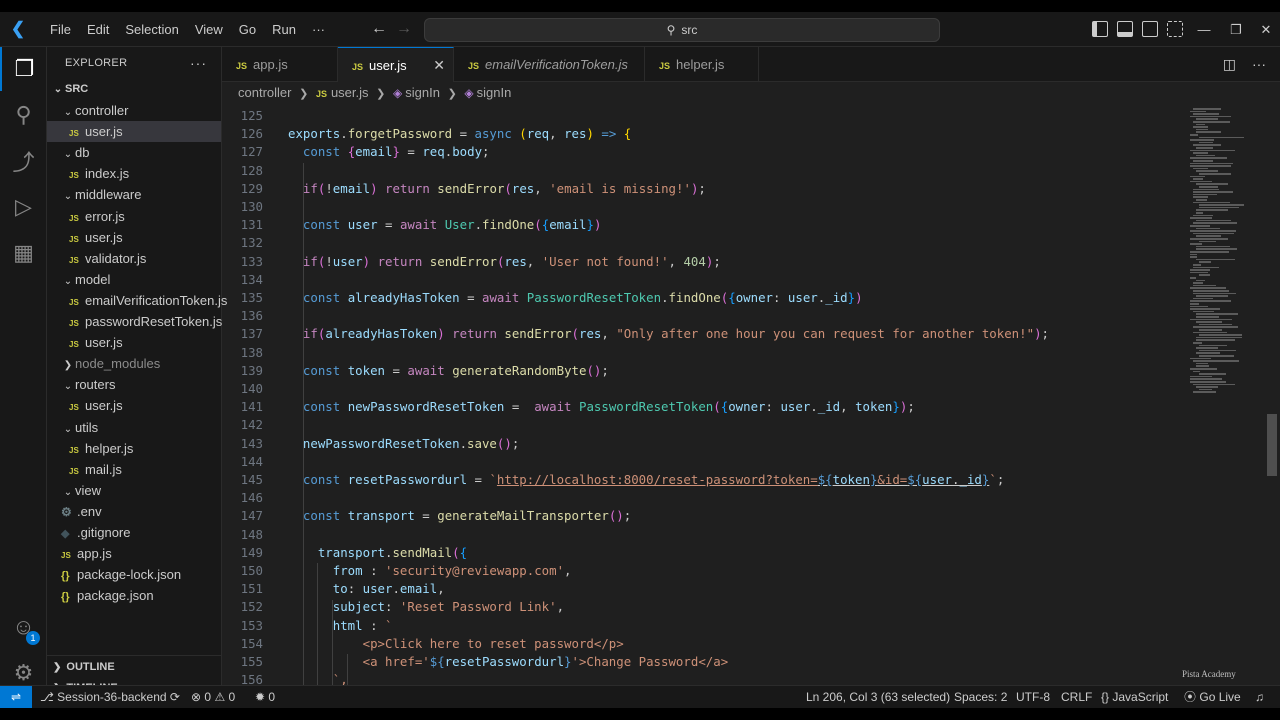 The width and height of the screenshot is (1280, 720). I want to click on indentation: Spaces: 2, so click(980, 697).